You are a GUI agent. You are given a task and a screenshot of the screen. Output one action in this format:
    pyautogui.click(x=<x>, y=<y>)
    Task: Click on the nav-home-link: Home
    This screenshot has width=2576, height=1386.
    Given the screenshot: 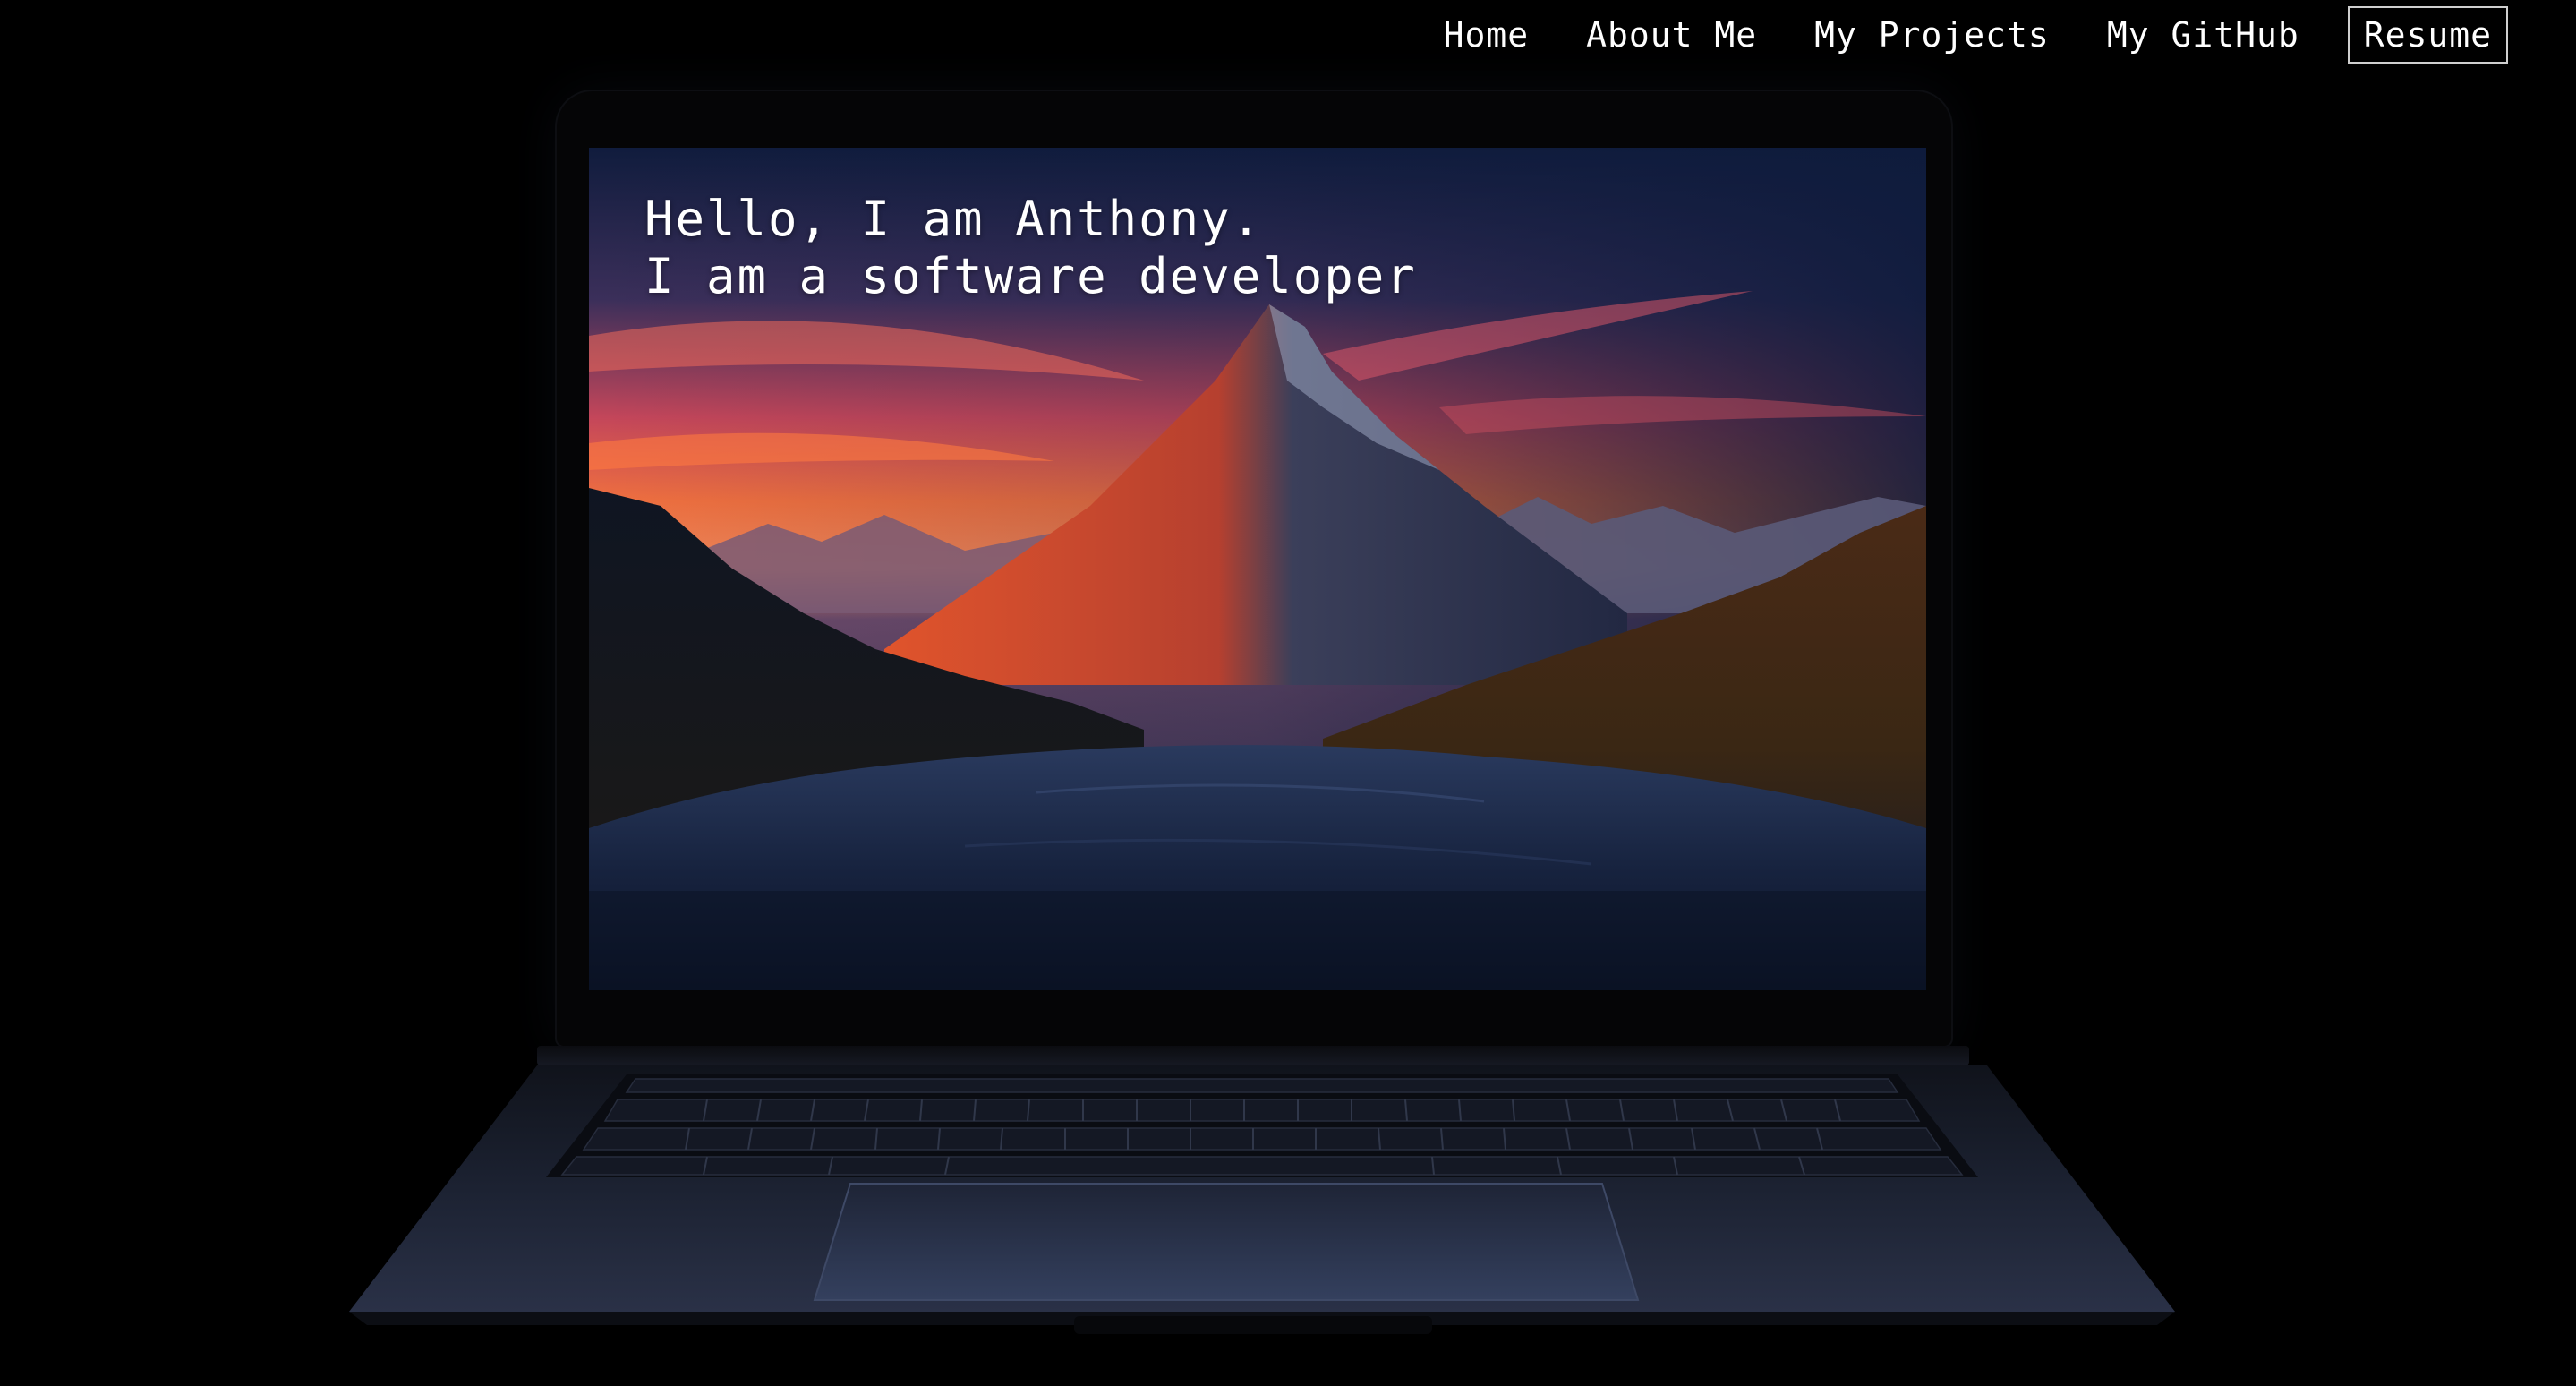 What is the action you would take?
    pyautogui.click(x=1487, y=35)
    